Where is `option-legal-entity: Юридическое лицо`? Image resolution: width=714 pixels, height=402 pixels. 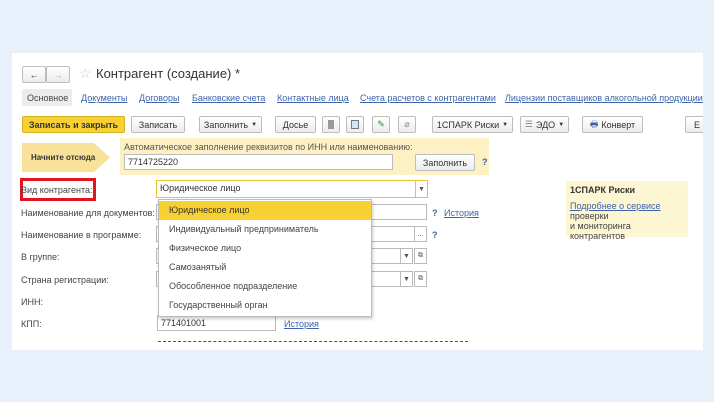 option-legal-entity: Юридическое лицо is located at coordinates (265, 210).